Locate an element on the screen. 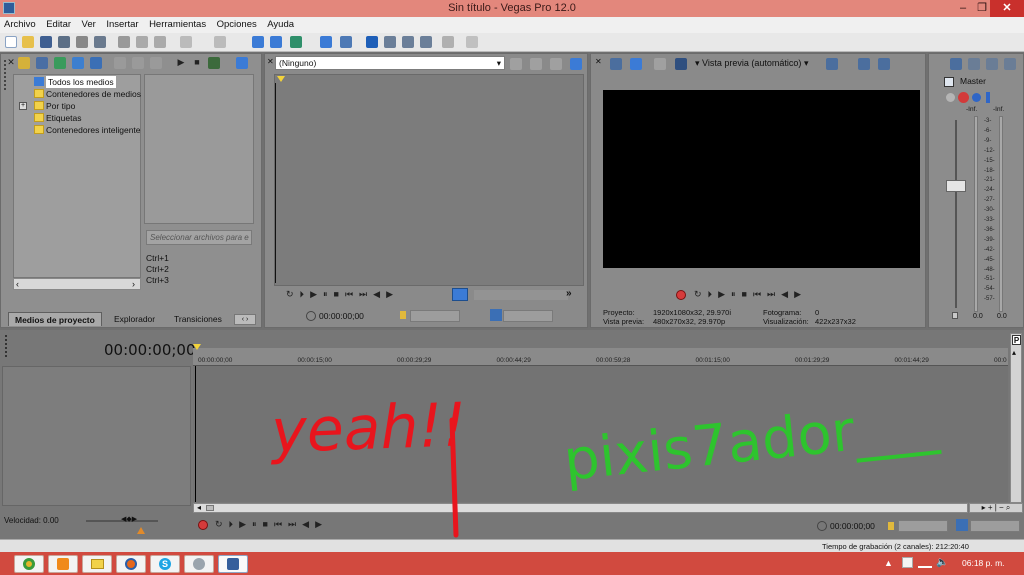 Image resolution: width=1024 pixels, height=575 pixels. network-flag-icon is located at coordinates (907, 562).